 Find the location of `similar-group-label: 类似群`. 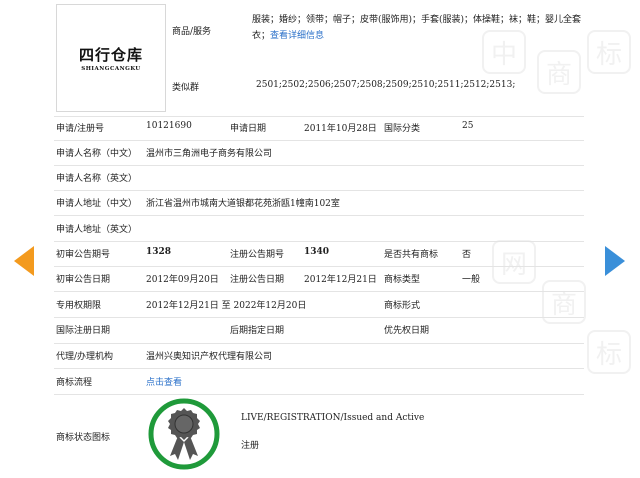

similar-group-label: 类似群 is located at coordinates (186, 88).